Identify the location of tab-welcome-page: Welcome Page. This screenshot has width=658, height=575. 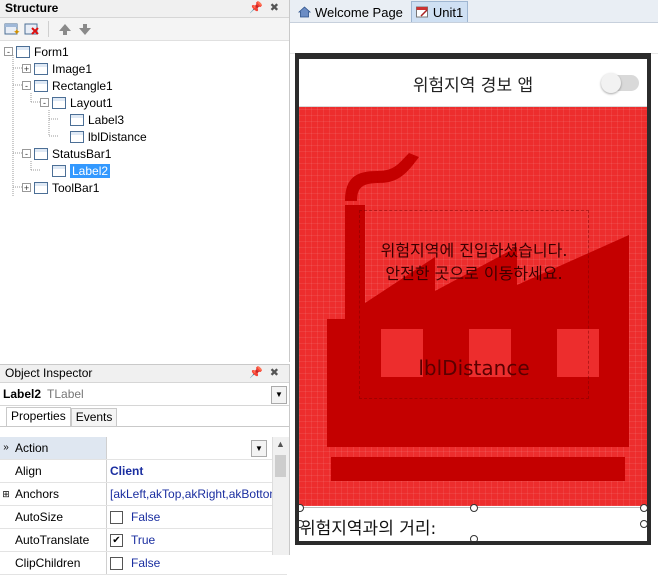
(350, 12).